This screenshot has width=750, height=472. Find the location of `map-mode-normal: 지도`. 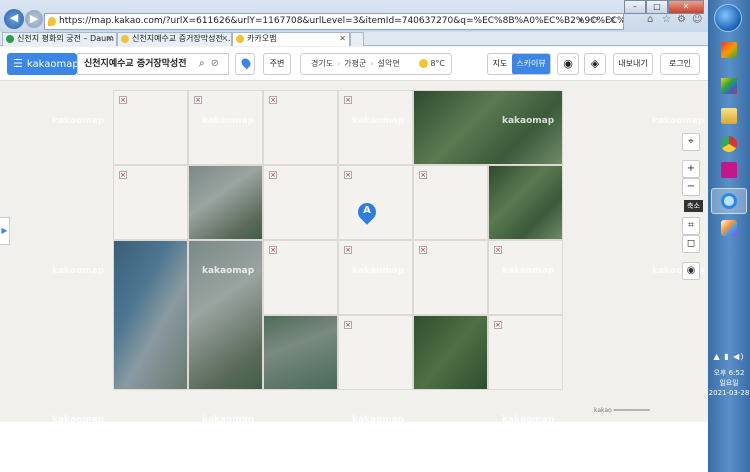

map-mode-normal: 지도 is located at coordinates (500, 64).